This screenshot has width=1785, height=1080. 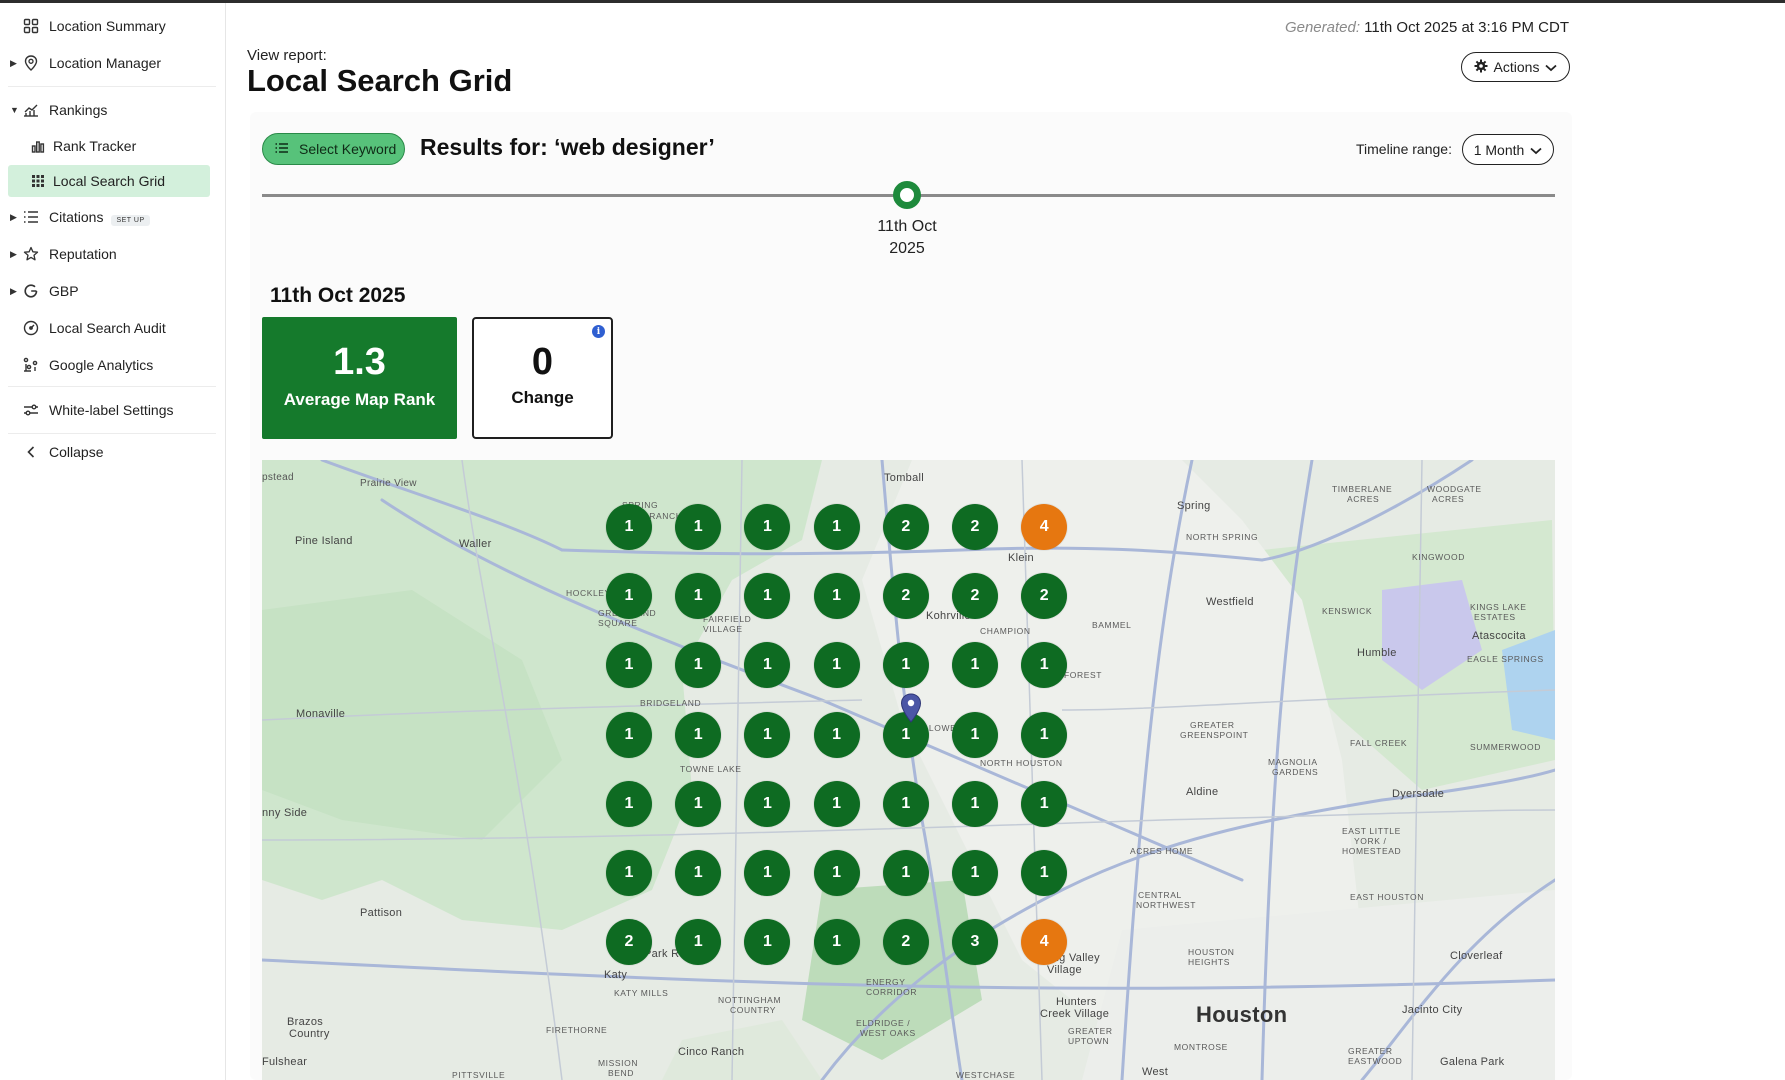 I want to click on view-report-label: View report:, so click(x=287, y=55).